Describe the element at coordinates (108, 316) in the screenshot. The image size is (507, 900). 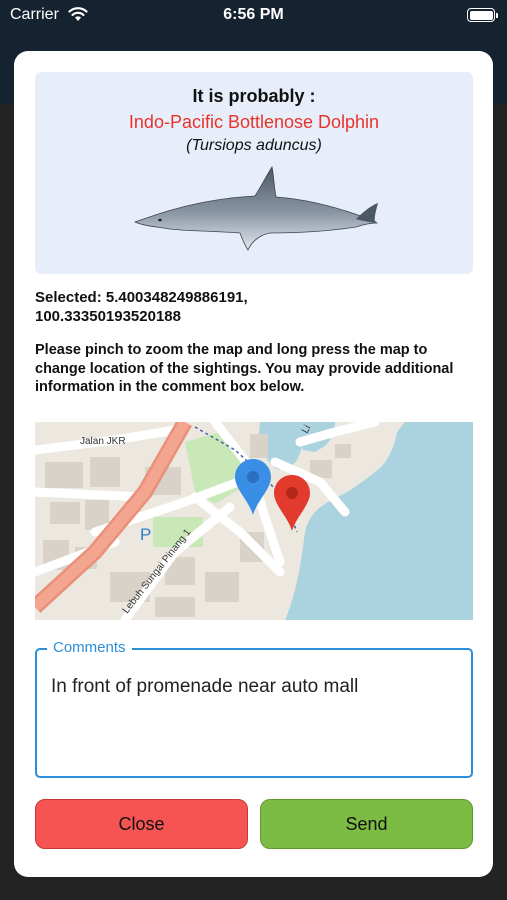
I see `selected-line-2: 100.33350193520188` at that location.